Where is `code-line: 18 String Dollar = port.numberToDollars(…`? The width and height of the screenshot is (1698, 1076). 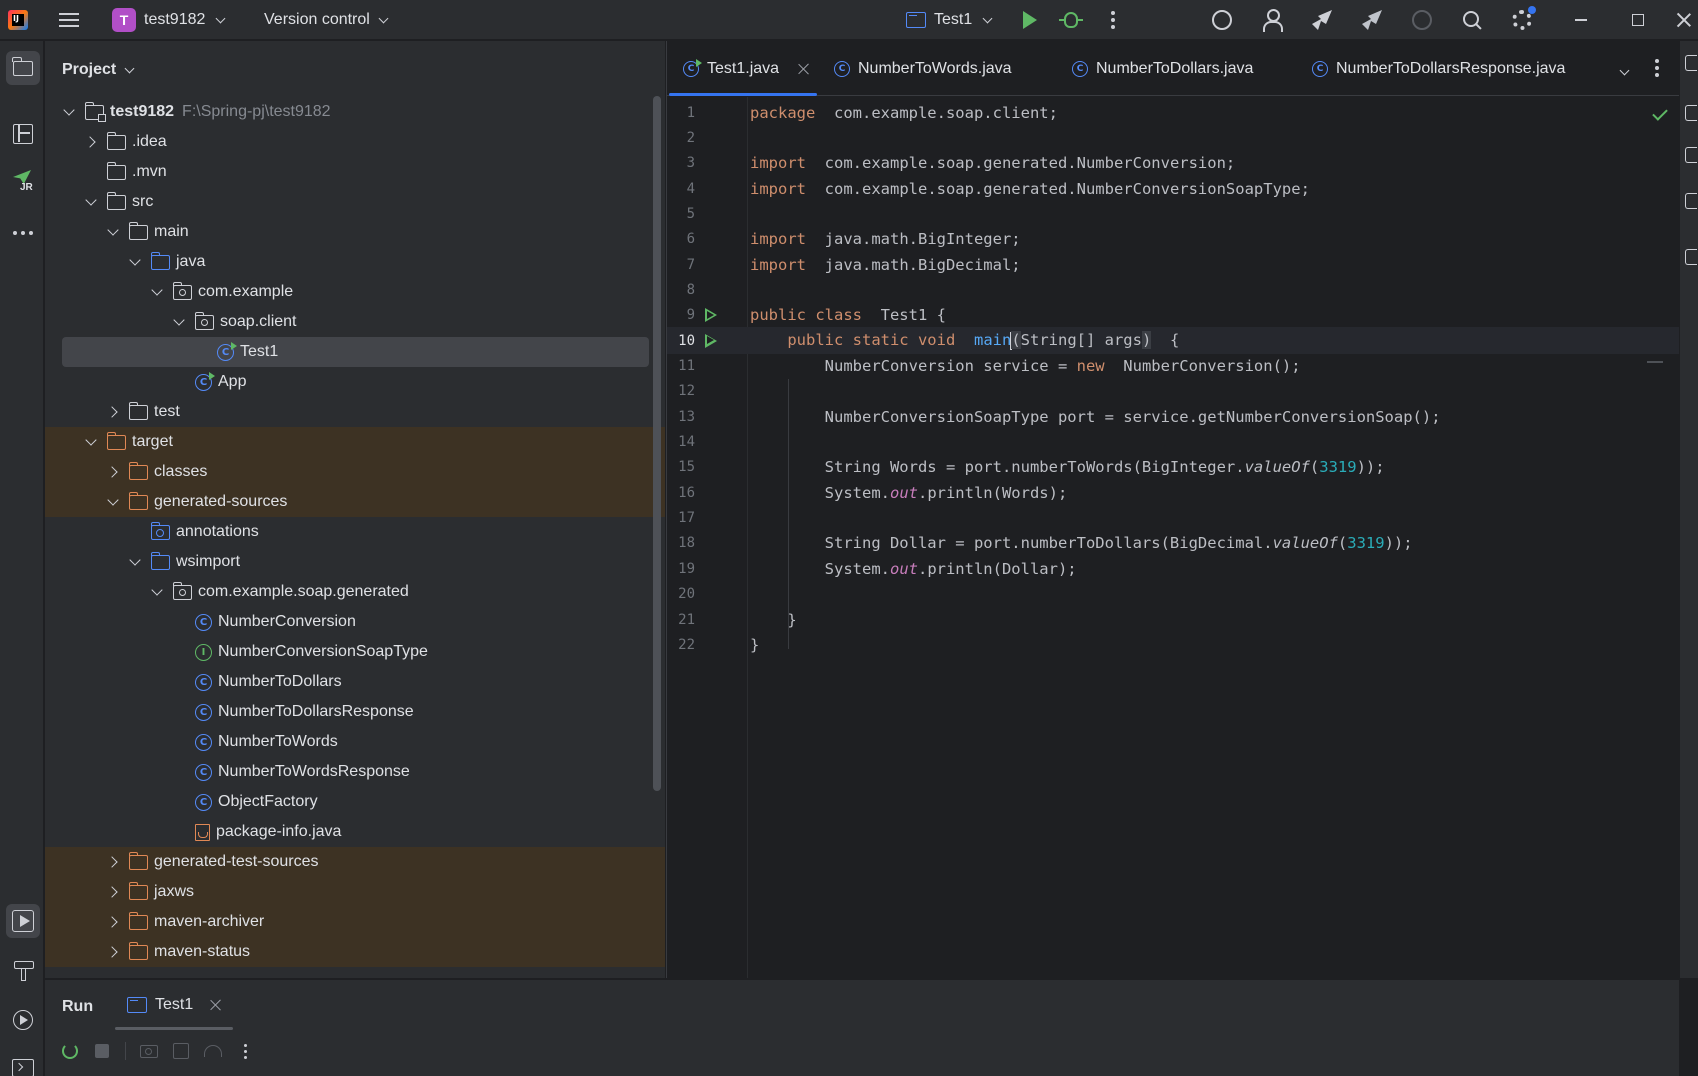 code-line: 18 String Dollar = port.numberToDollars(… is located at coordinates (1173, 543).